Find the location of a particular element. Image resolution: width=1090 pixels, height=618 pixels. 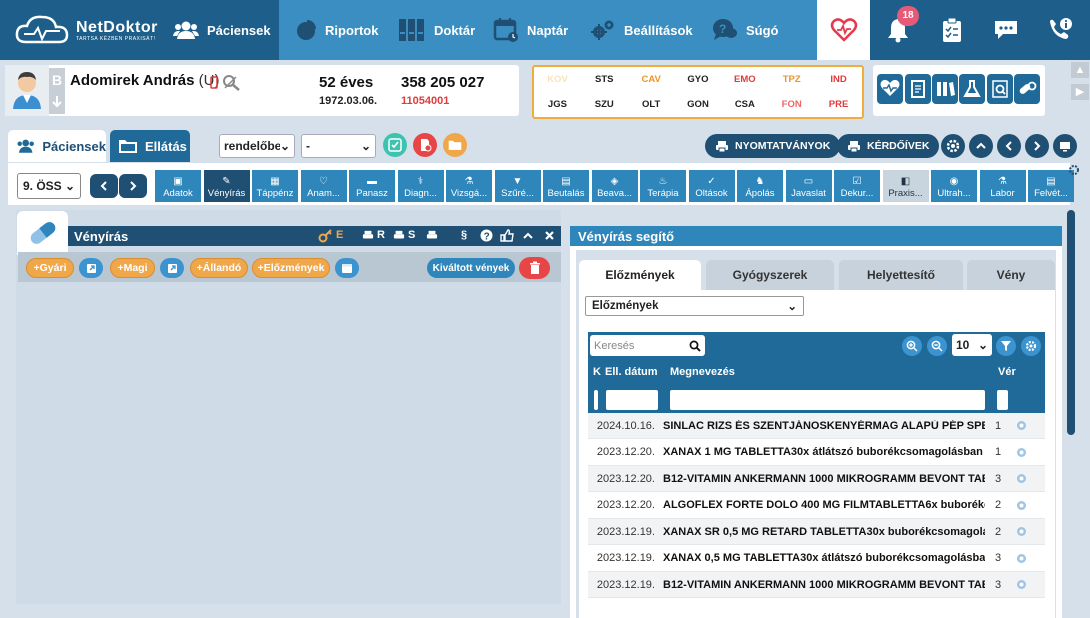

header-tool-r: R is located at coordinates (381, 235).